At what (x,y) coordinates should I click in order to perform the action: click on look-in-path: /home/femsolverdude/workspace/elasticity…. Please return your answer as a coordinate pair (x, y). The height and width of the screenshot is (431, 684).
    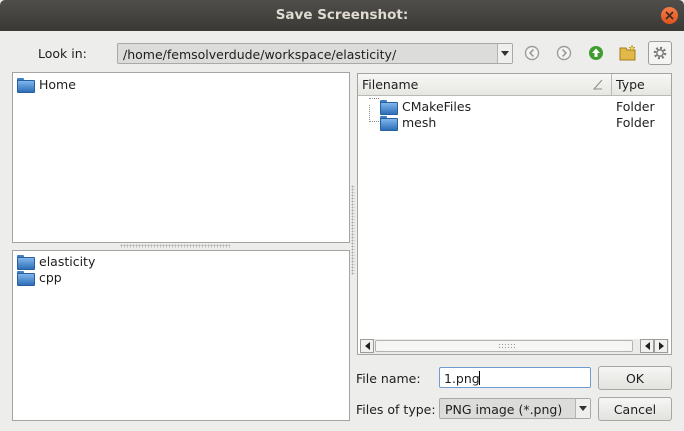
    Looking at the image, I should click on (260, 54).